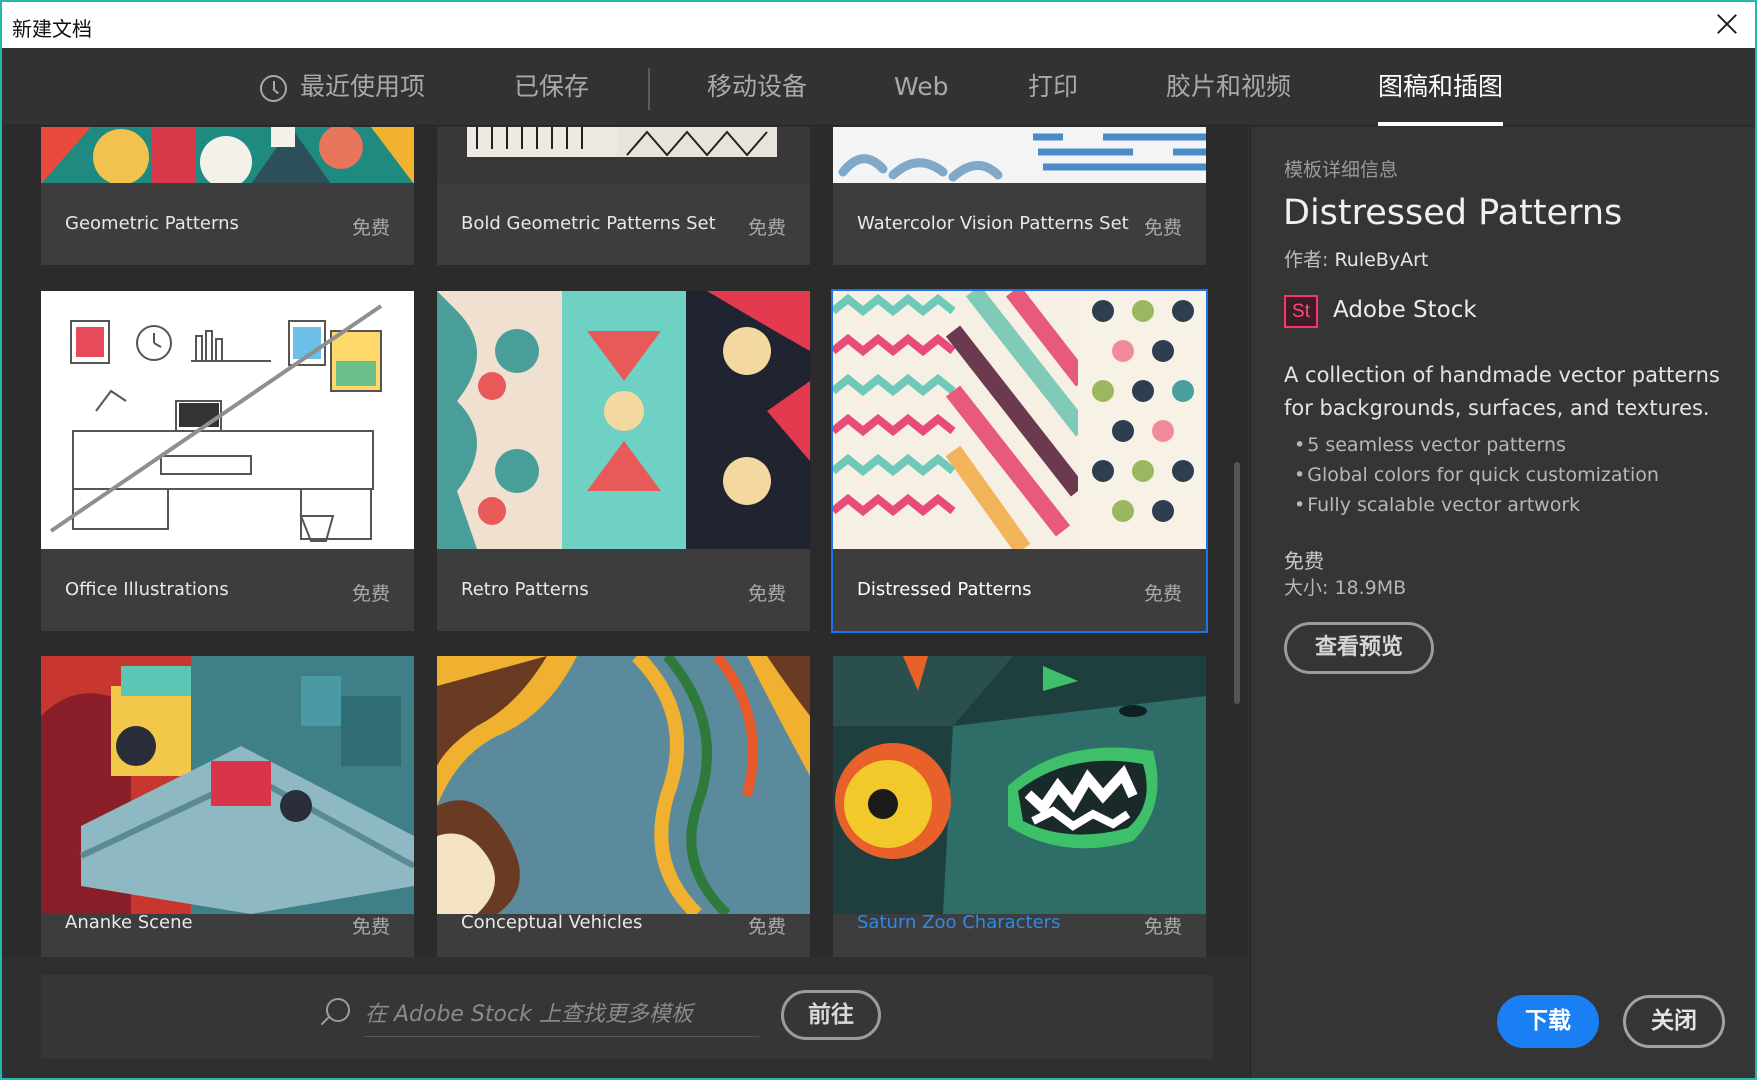 Image resolution: width=1757 pixels, height=1080 pixels. Describe the element at coordinates (1476, 445) in the screenshot. I see `feature-item: 5 seamless vector patterns` at that location.